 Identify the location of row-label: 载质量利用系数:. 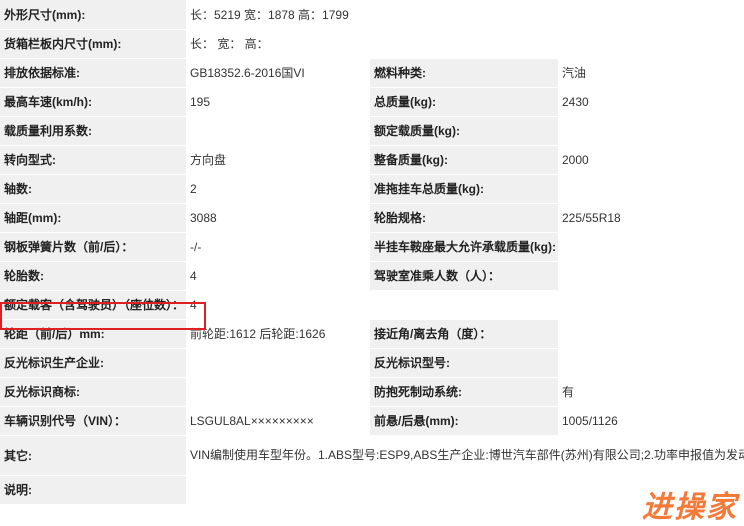
(93, 131).